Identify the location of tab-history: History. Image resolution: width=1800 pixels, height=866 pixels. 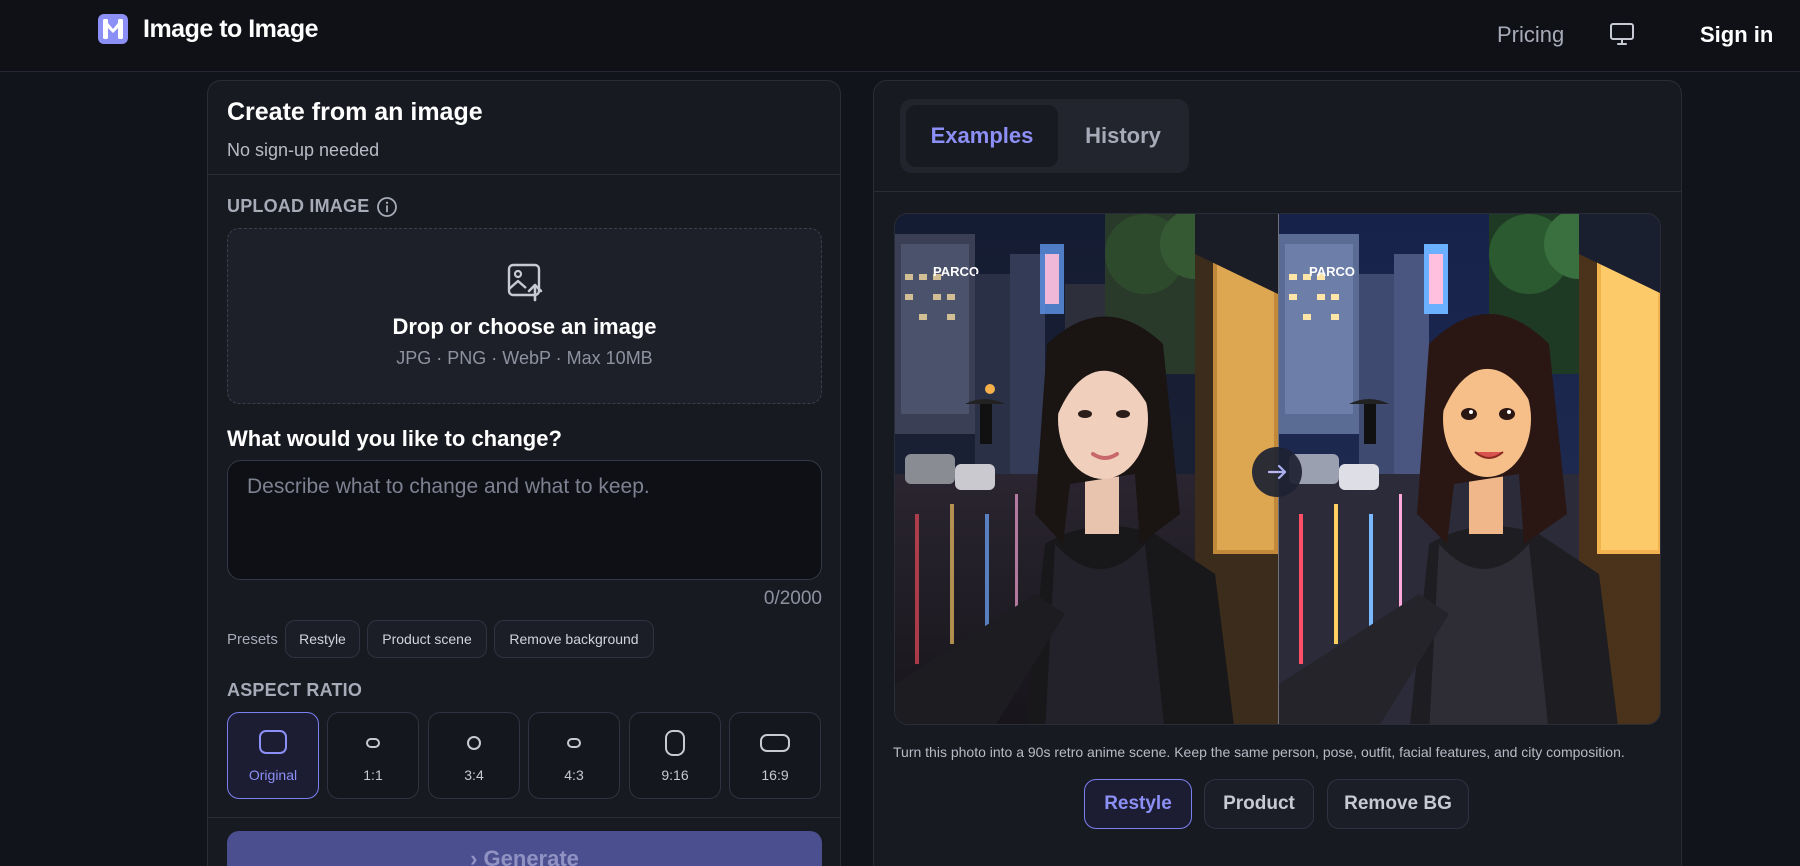
(1123, 136).